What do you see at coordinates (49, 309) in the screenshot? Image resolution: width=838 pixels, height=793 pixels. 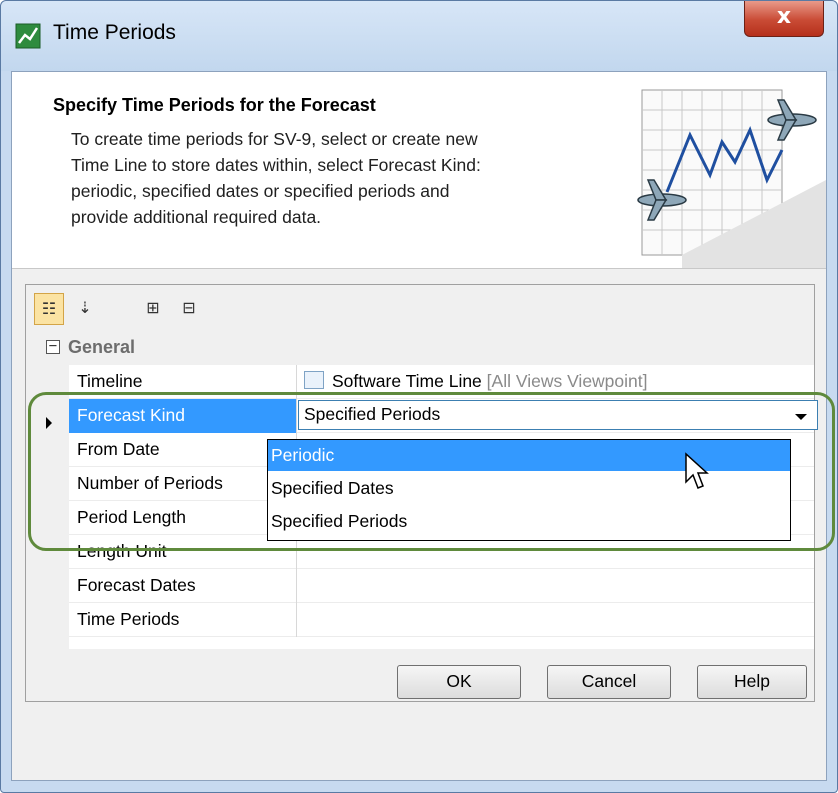 I see `categorized-view-icon: ☷` at bounding box center [49, 309].